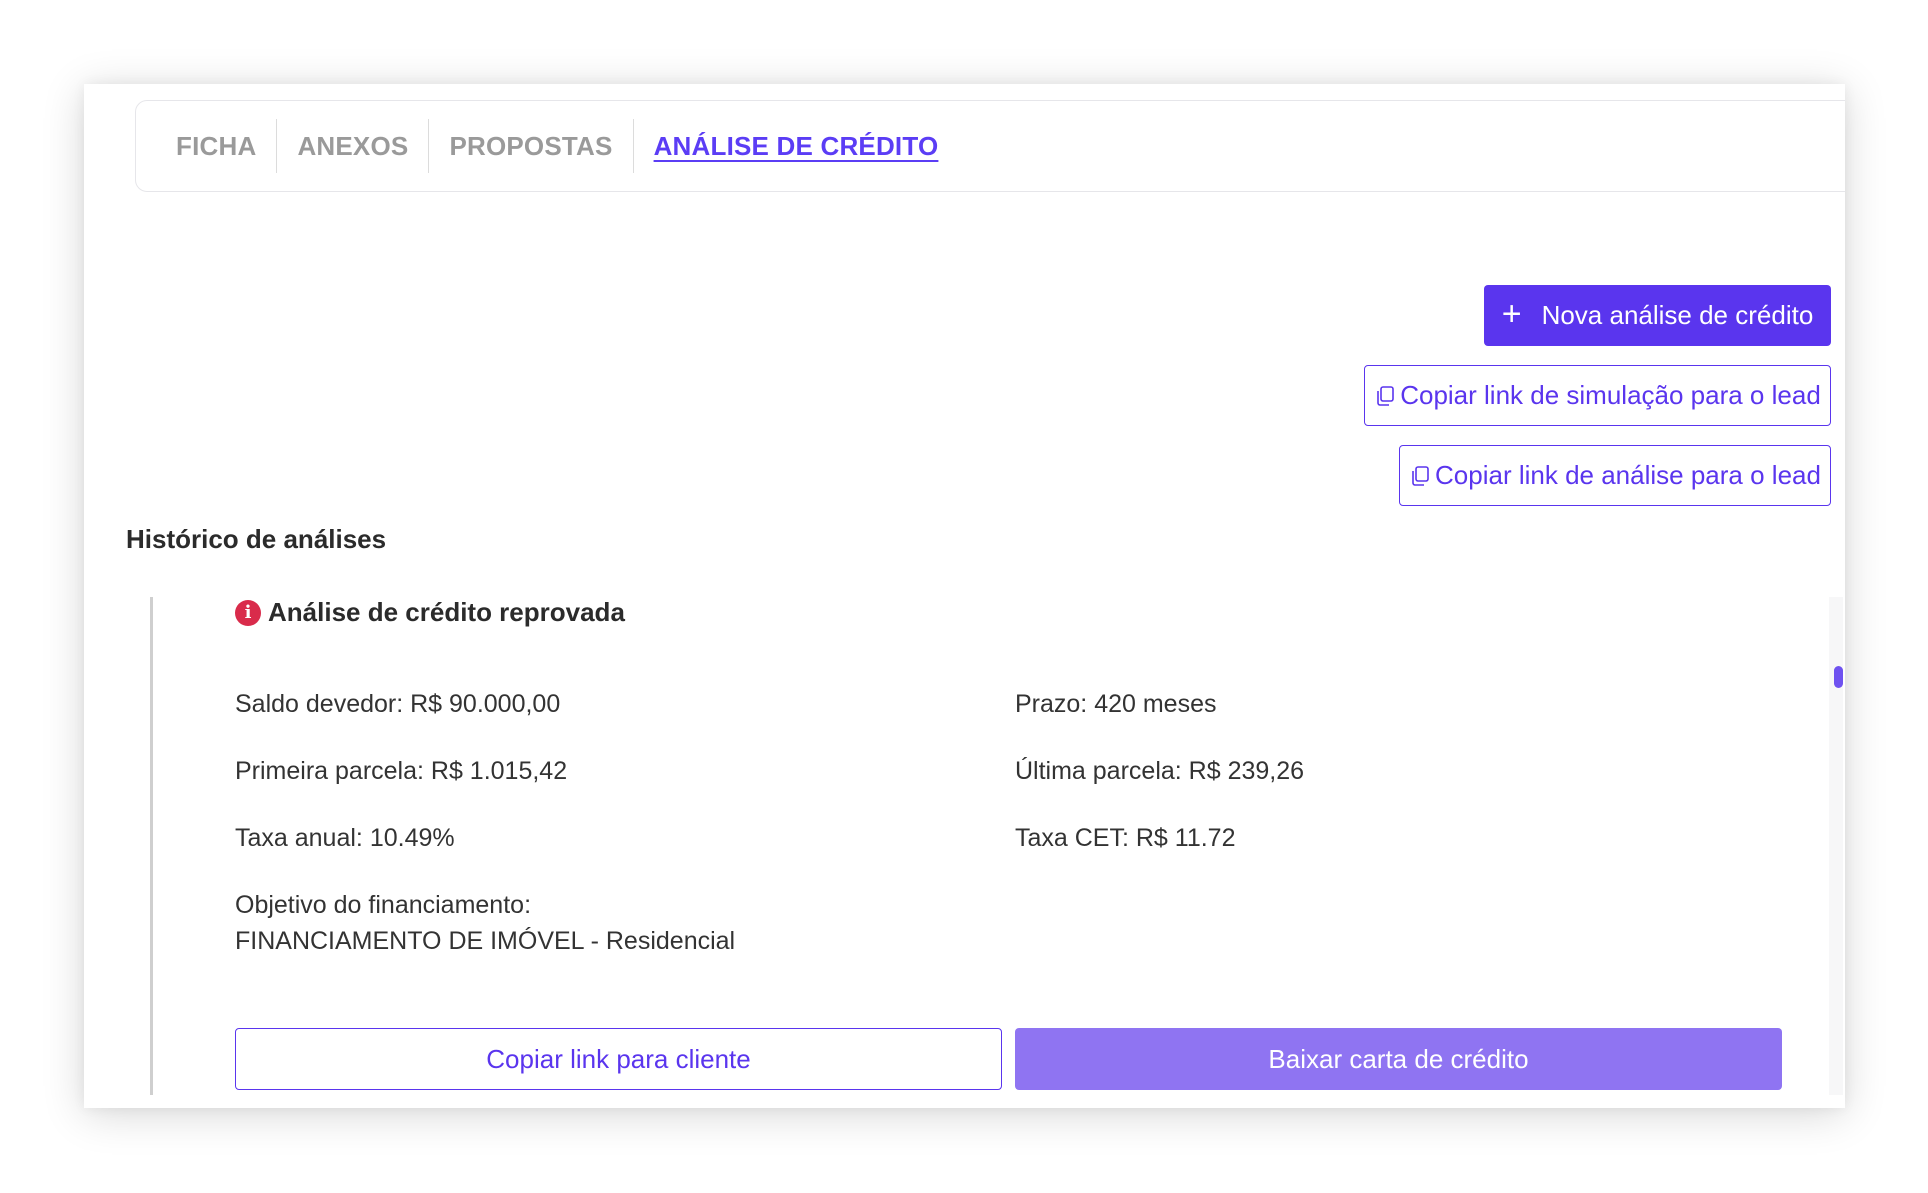  I want to click on prazo: Prazo: 420 meses, so click(1116, 704).